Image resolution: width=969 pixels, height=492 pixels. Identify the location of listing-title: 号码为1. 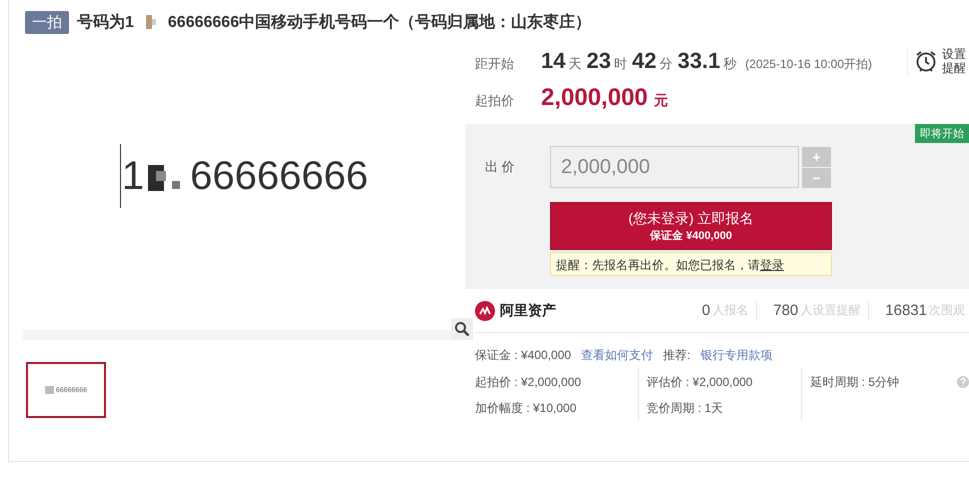
(105, 22).